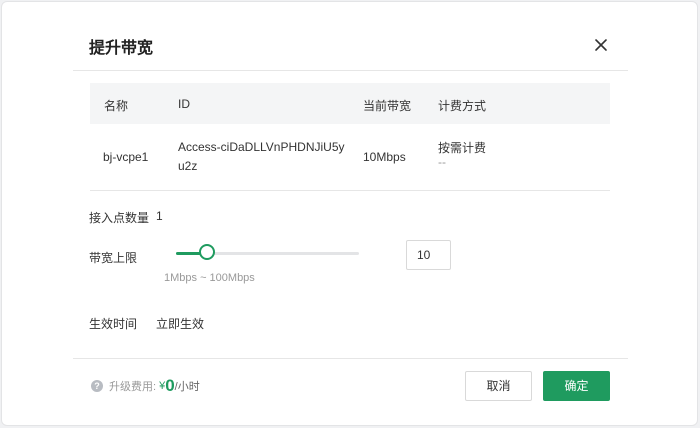 The height and width of the screenshot is (428, 700). I want to click on table-header: 名称 ID 当前带宽 计费方式, so click(350, 103).